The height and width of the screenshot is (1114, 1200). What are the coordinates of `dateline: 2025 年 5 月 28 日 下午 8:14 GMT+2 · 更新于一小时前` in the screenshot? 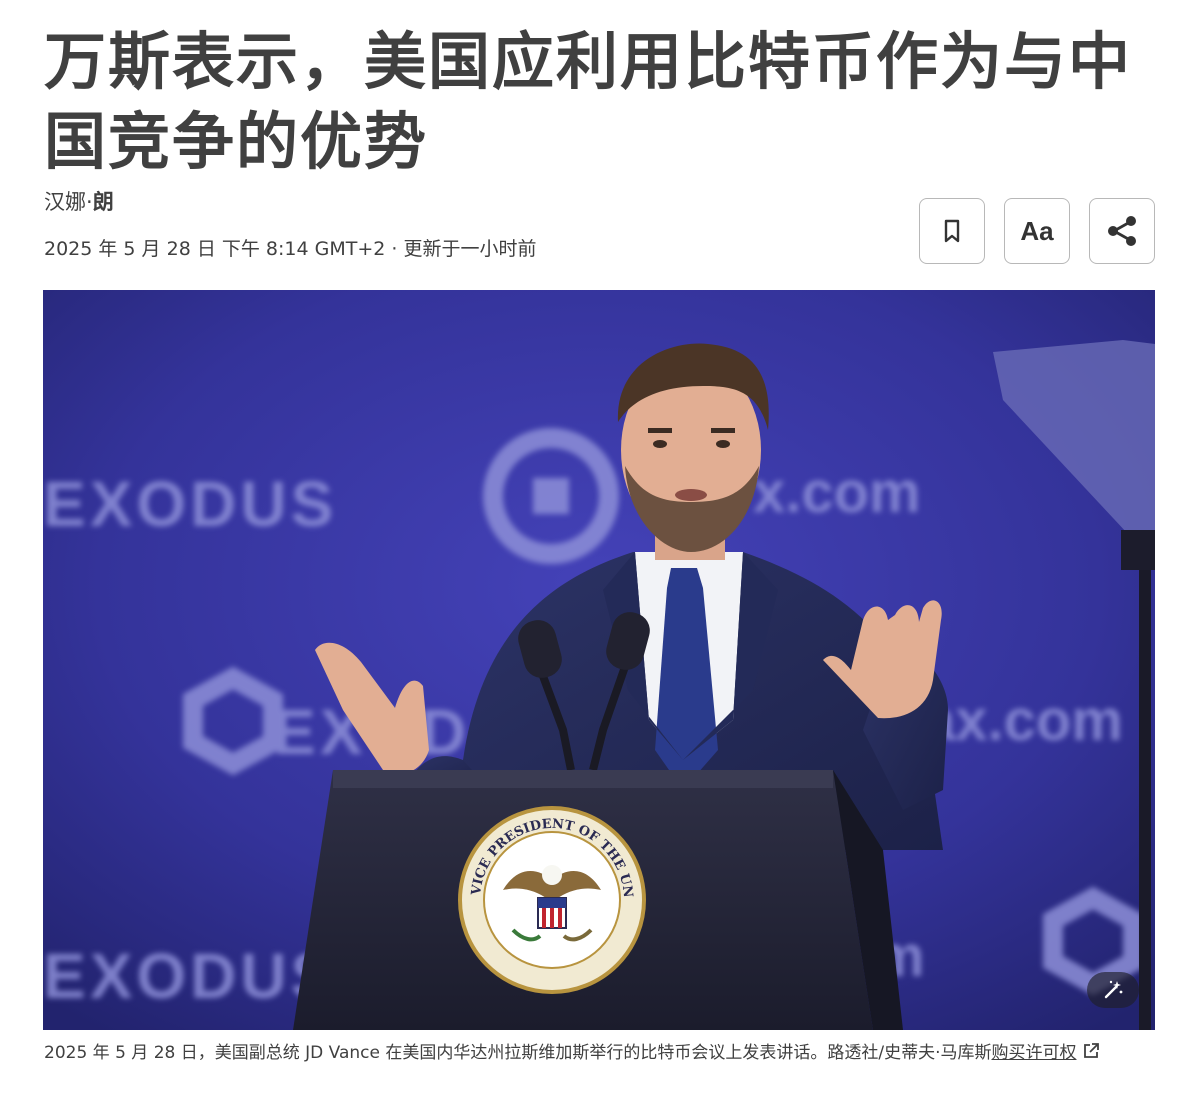 It's located at (290, 249).